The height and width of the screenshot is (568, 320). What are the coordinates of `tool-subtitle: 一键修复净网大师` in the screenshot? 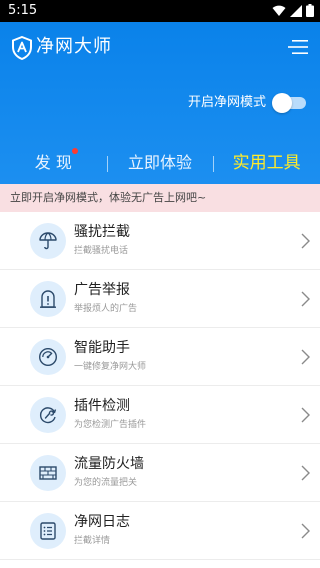 It's located at (110, 367).